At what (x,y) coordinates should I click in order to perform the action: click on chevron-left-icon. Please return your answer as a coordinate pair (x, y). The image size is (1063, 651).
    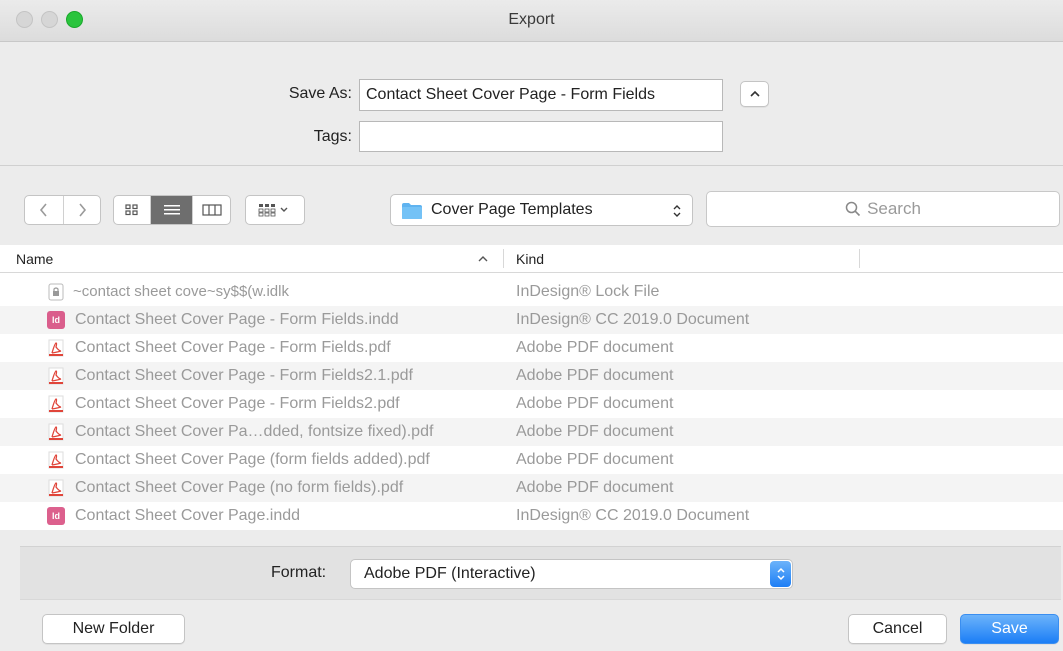
    Looking at the image, I should click on (43, 210).